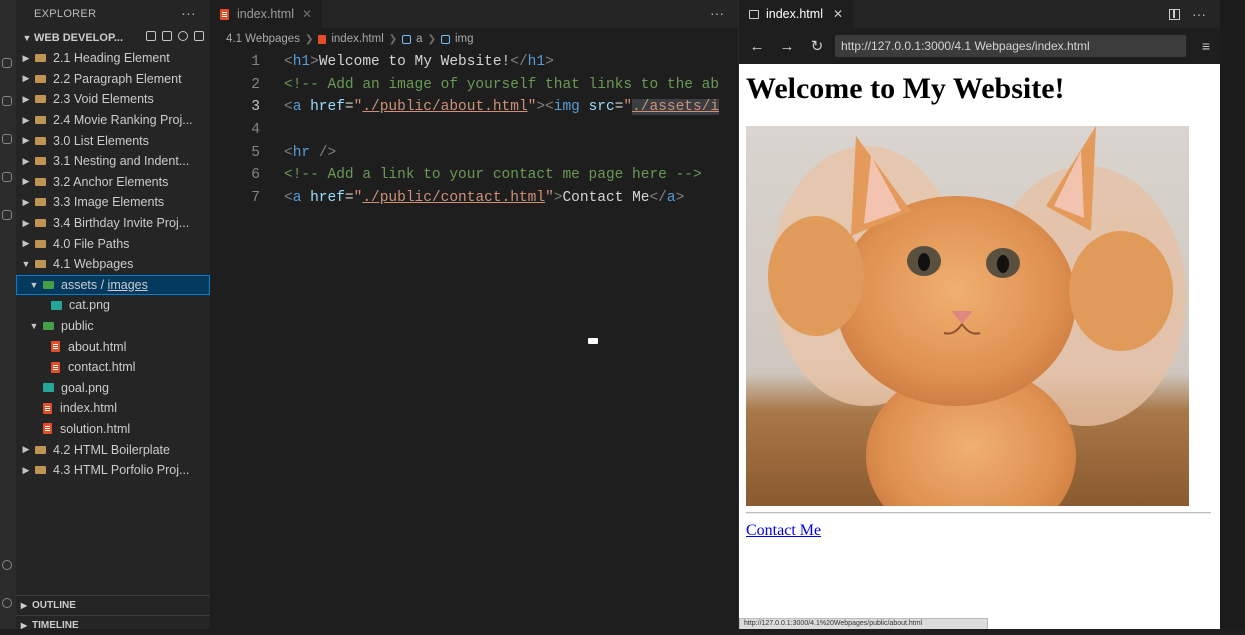  What do you see at coordinates (7, 101) in the screenshot?
I see `search-icon` at bounding box center [7, 101].